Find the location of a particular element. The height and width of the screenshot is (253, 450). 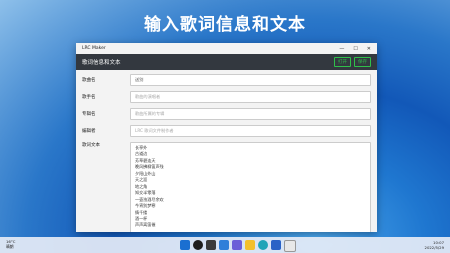

window-title: LRC Maker is located at coordinates (94, 48).